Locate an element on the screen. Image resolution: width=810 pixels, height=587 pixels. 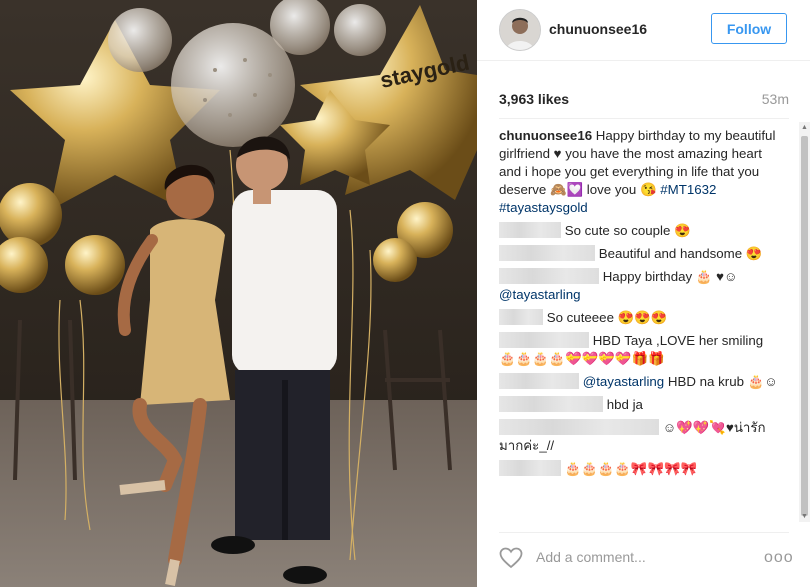
comment-item: @tayastarling HBD na krub 🎂☺ is located at coordinates (640, 382).